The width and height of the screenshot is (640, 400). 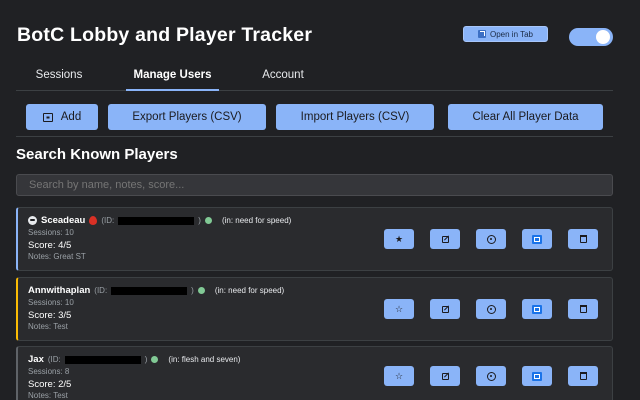 What do you see at coordinates (97, 154) in the screenshot?
I see `search-section-title: Search Known Players` at bounding box center [97, 154].